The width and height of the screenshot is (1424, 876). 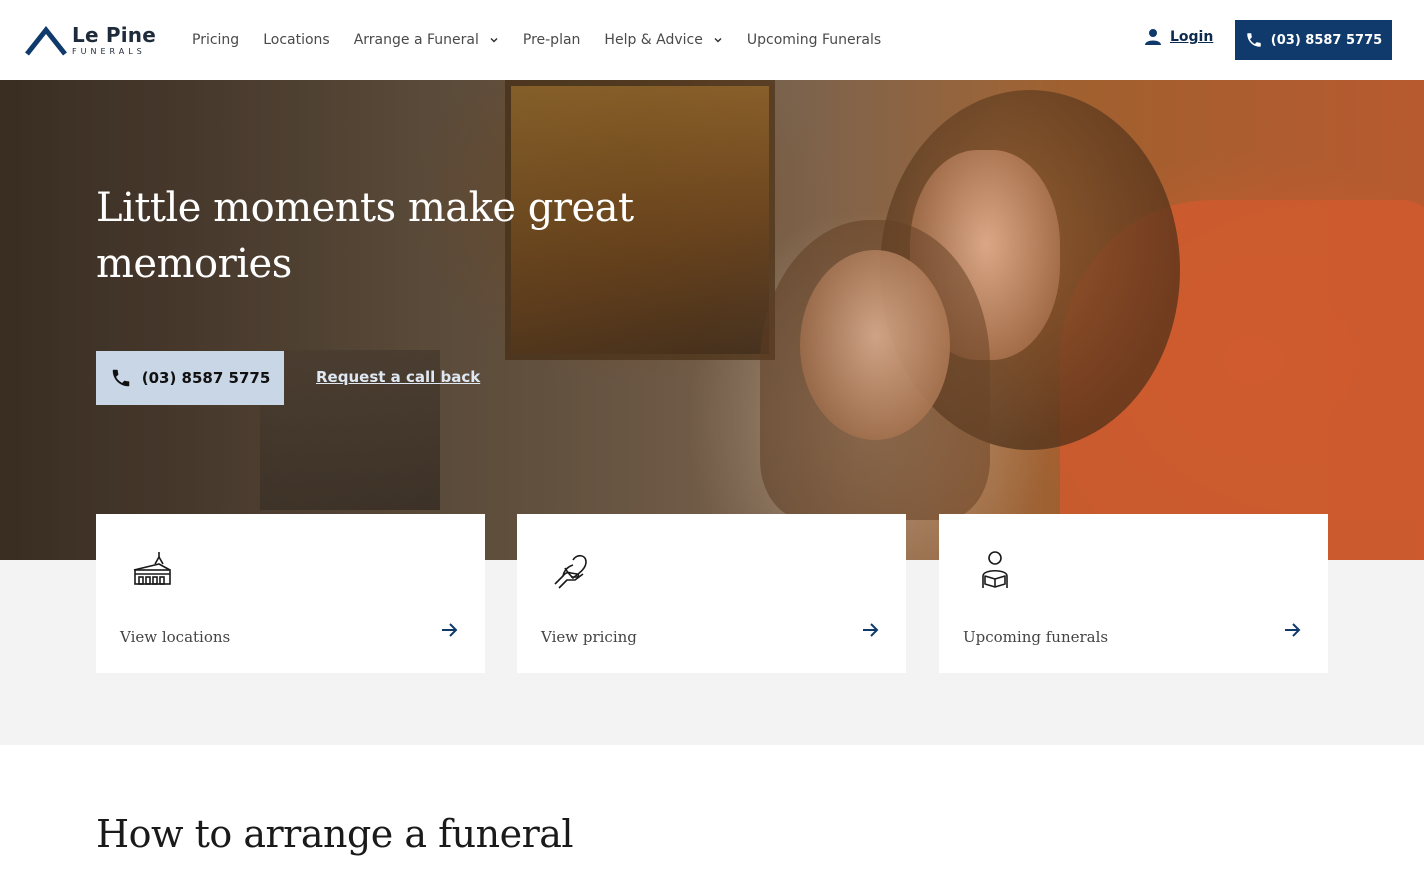 I want to click on nav-item-label: Pre-plan, so click(x=551, y=40).